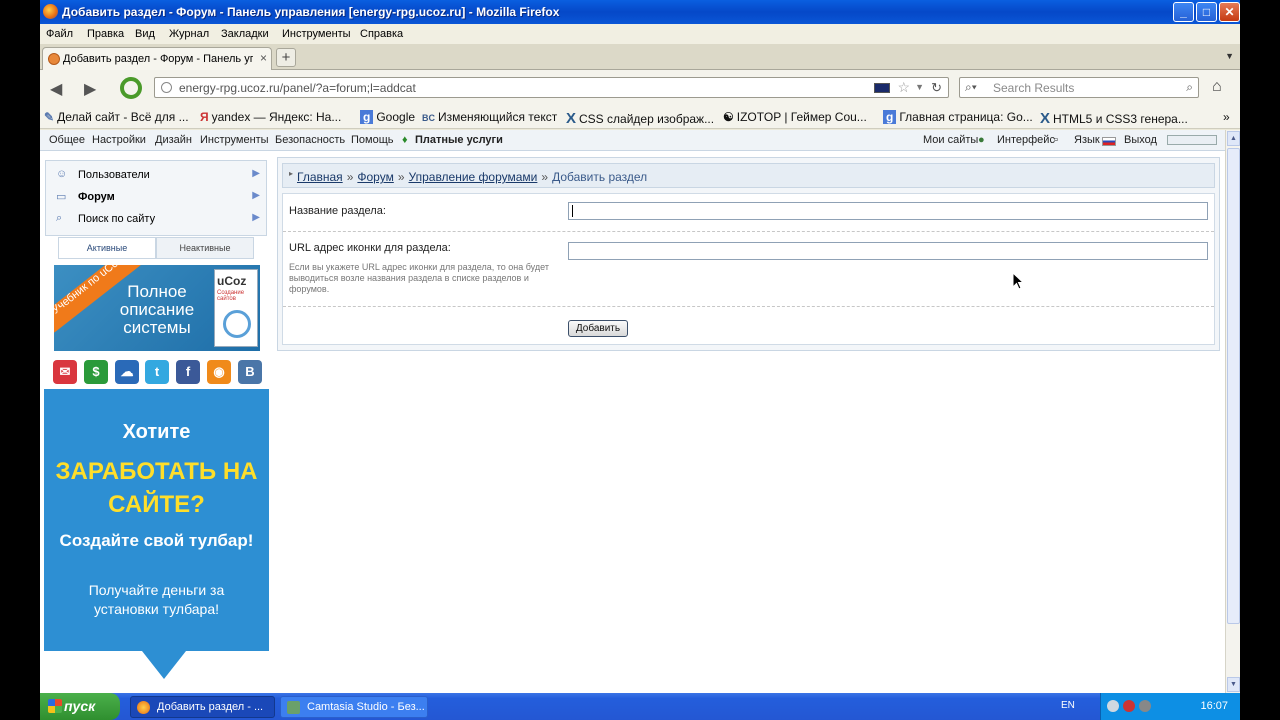  I want to click on bookmark-item: BC Изменяющийся текст, so click(489, 117).